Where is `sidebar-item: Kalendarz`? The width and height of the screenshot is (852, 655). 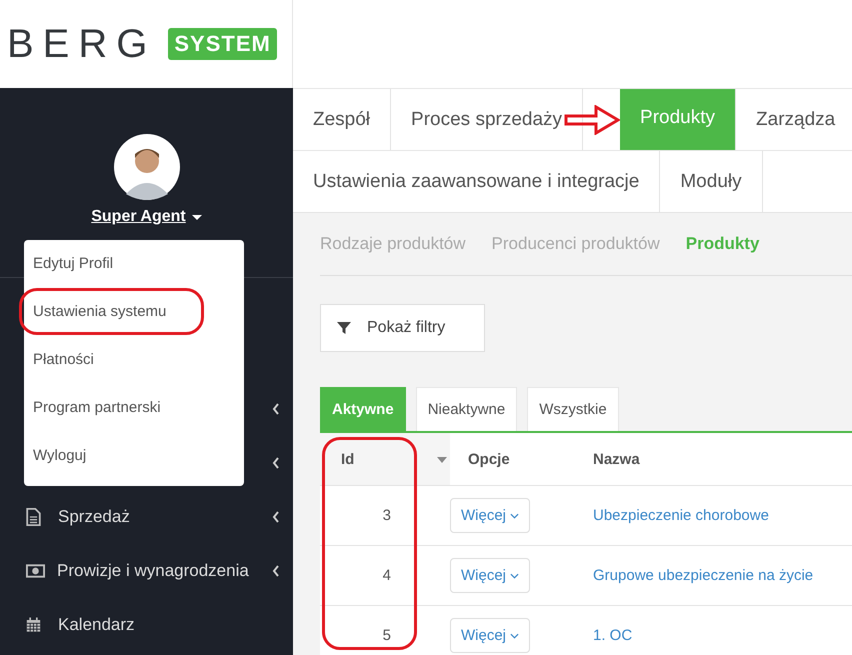 sidebar-item: Kalendarz is located at coordinates (96, 625).